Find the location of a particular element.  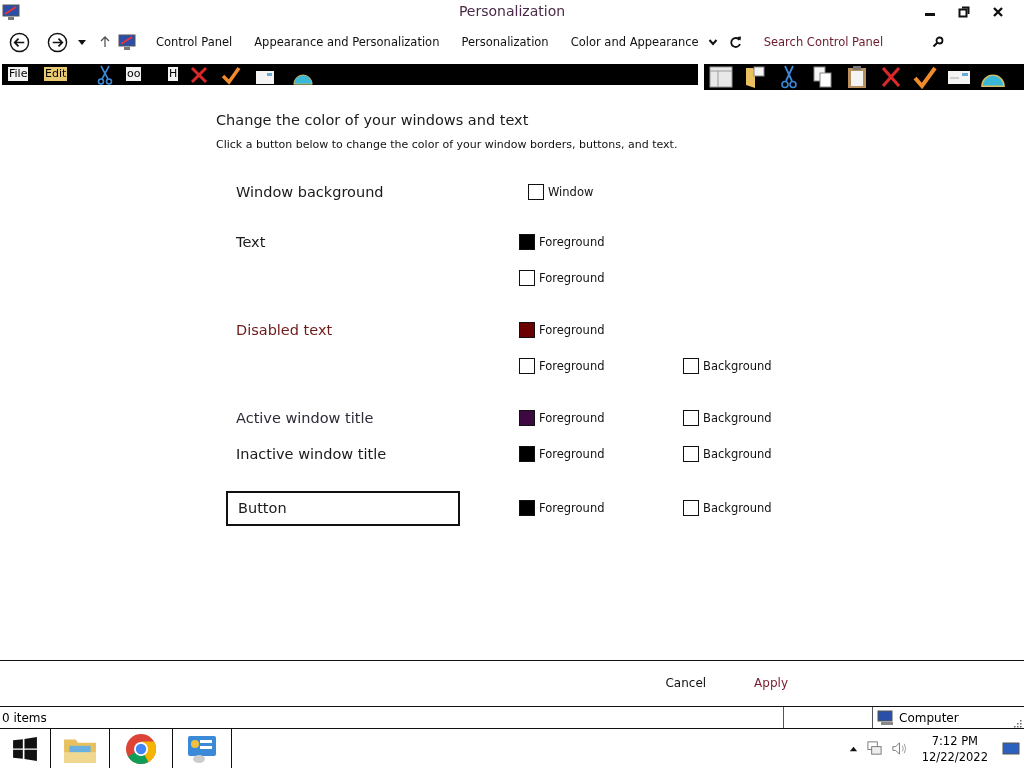

windows-logo-icon is located at coordinates (25, 748).